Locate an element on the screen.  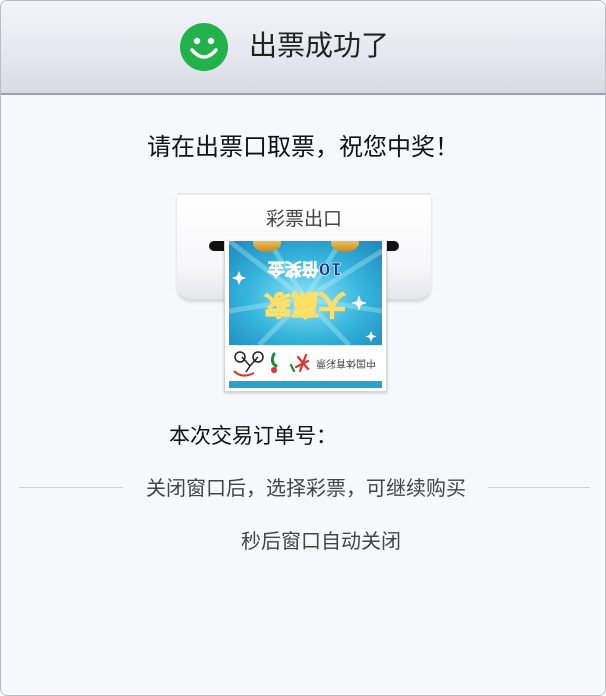
sprinter-figure-icon is located at coordinates (274, 362).